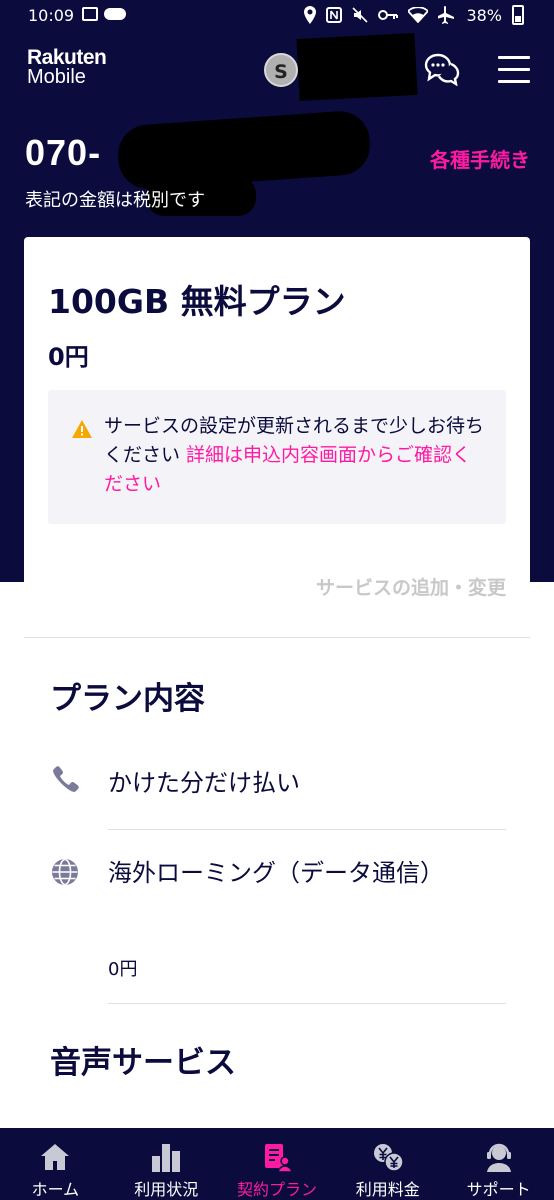 The height and width of the screenshot is (1200, 554). Describe the element at coordinates (388, 1158) in the screenshot. I see `yen-icon` at that location.